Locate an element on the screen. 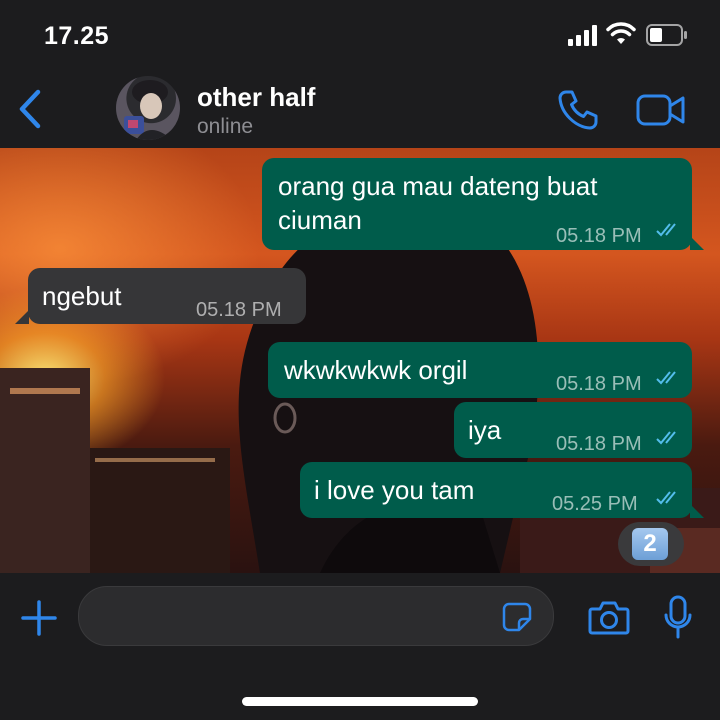 This screenshot has width=720, height=720. message-text: ciuman is located at coordinates (320, 220).